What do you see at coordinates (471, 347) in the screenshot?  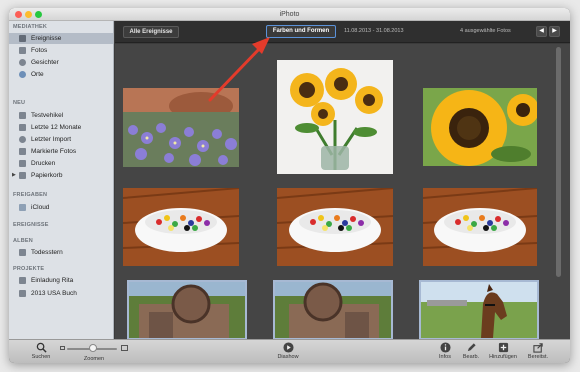 I see `pencil-icon` at bounding box center [471, 347].